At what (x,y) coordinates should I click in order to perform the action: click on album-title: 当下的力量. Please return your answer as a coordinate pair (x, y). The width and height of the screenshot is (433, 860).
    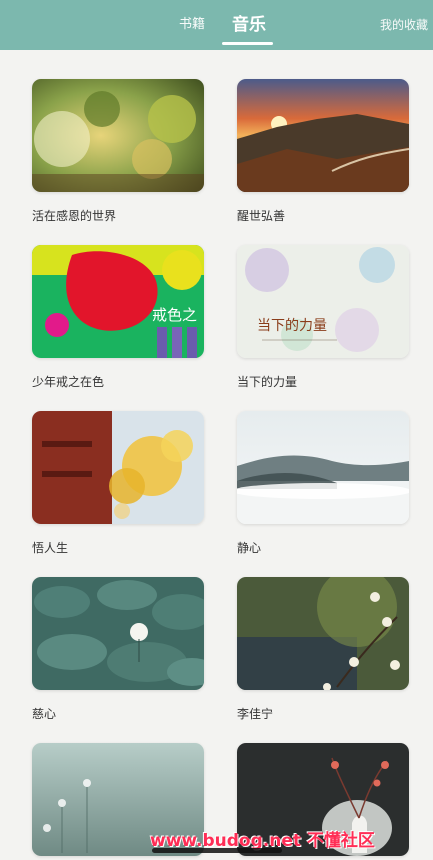
    Looking at the image, I should click on (267, 382).